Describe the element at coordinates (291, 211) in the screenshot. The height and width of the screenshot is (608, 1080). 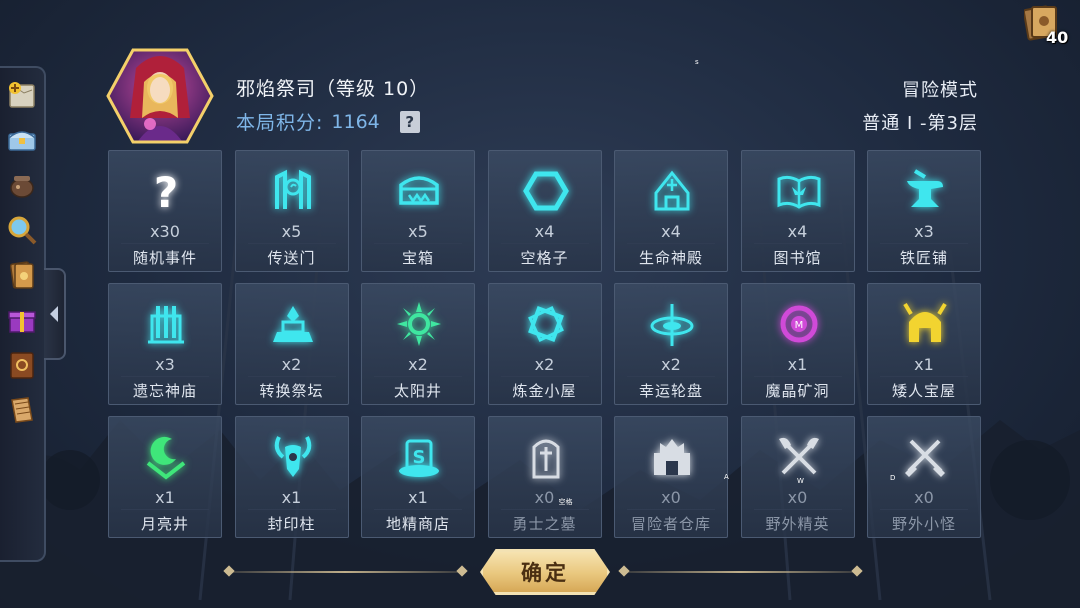
I see `tile-portal: x5 传送门` at that location.